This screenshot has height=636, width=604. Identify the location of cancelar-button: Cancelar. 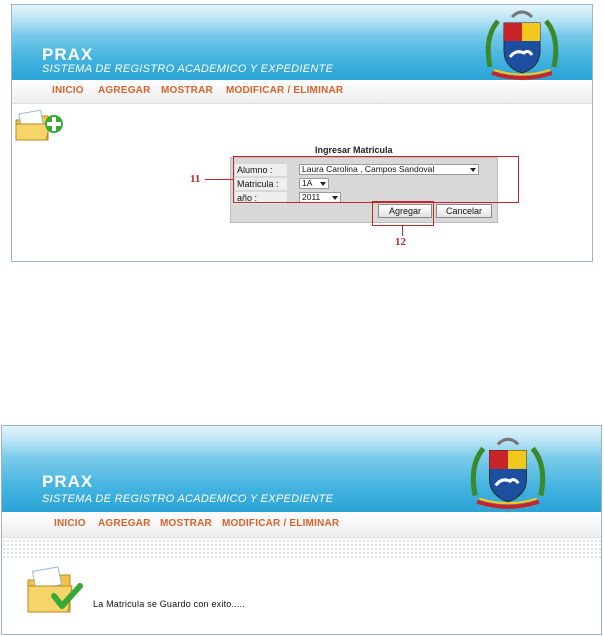
(464, 211).